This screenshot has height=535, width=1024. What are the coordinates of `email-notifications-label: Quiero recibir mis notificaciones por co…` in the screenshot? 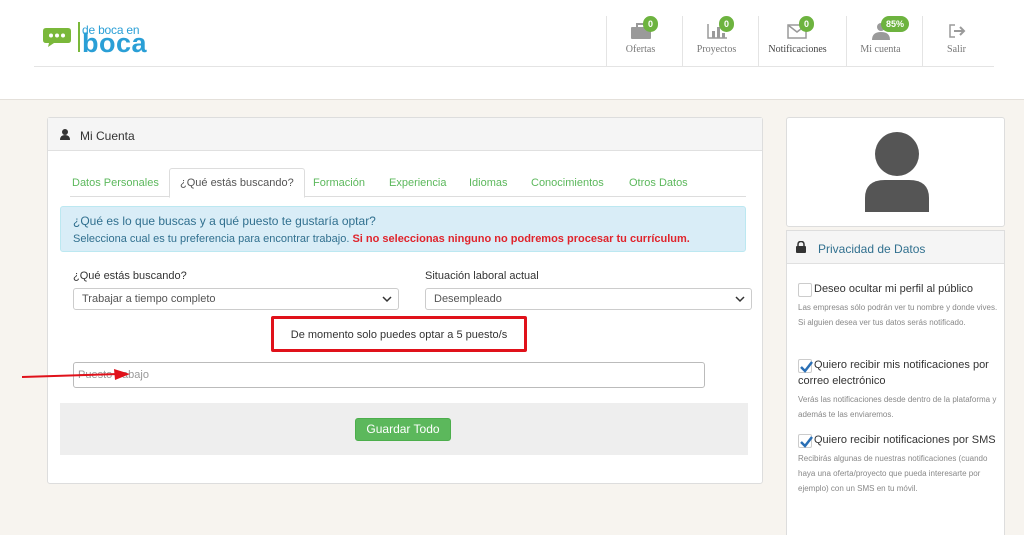 It's located at (893, 373).